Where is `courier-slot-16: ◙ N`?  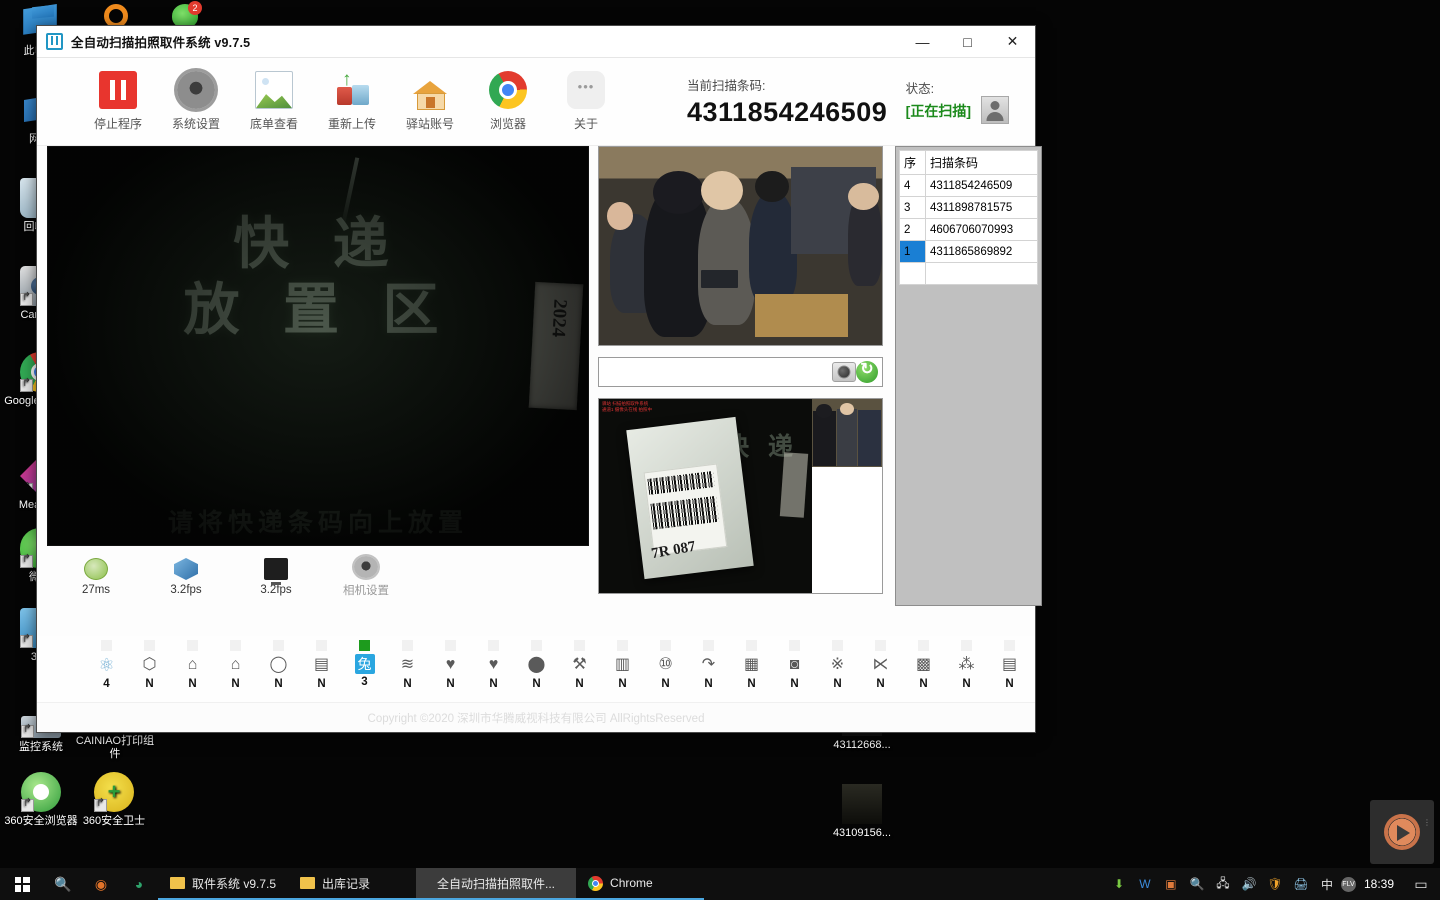
courier-slot-16: ◙ N is located at coordinates (794, 665).